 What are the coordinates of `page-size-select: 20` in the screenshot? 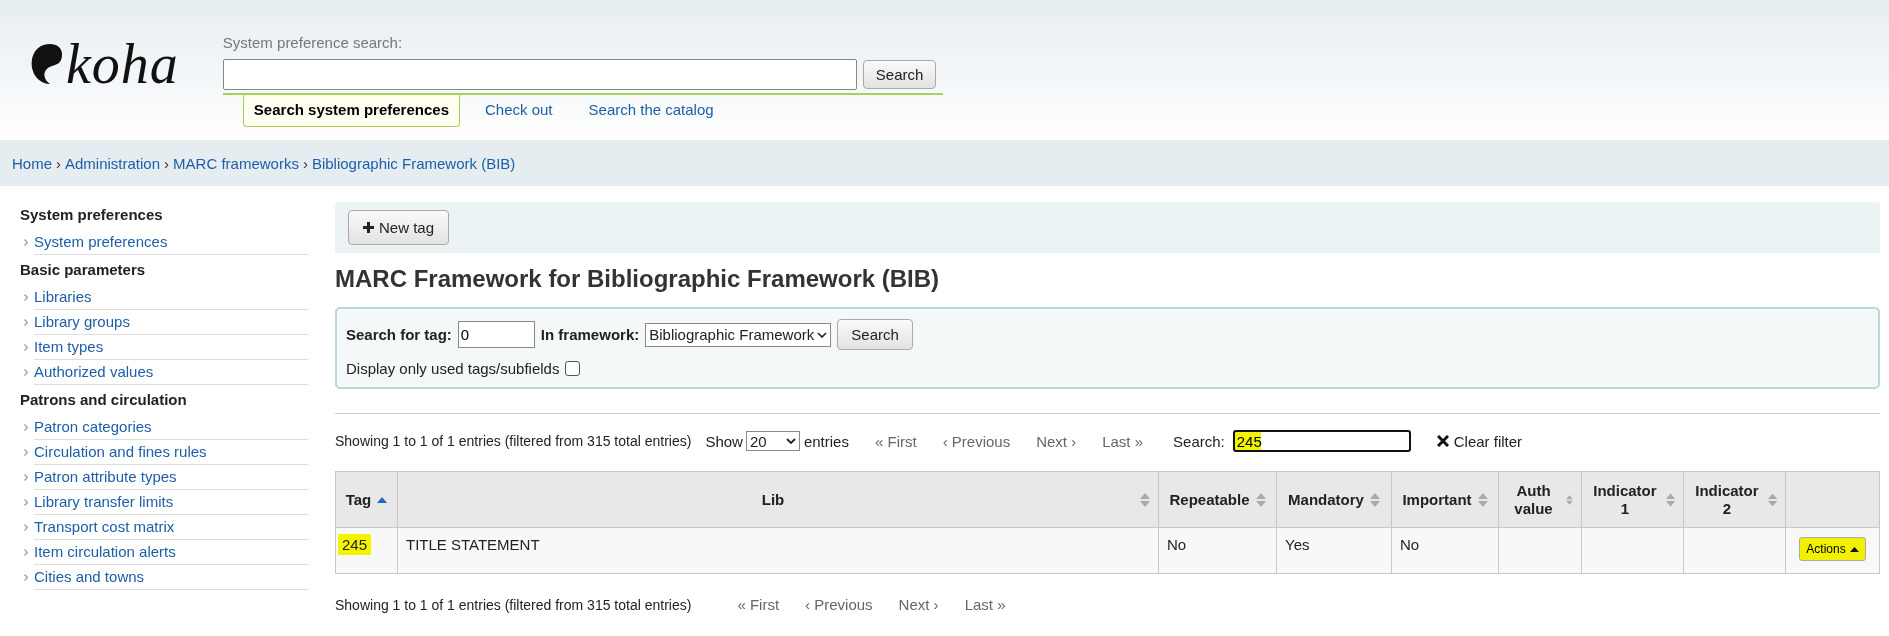 It's located at (772, 441).